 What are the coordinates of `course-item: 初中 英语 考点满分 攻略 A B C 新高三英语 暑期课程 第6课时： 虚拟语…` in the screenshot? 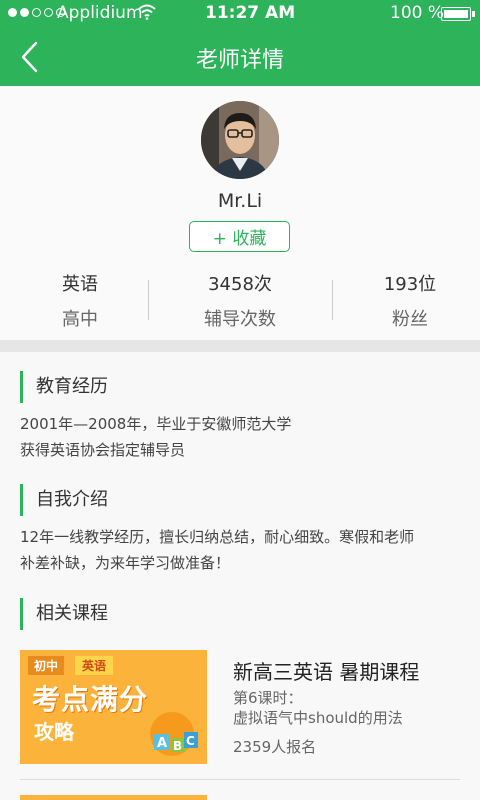 It's located at (240, 707).